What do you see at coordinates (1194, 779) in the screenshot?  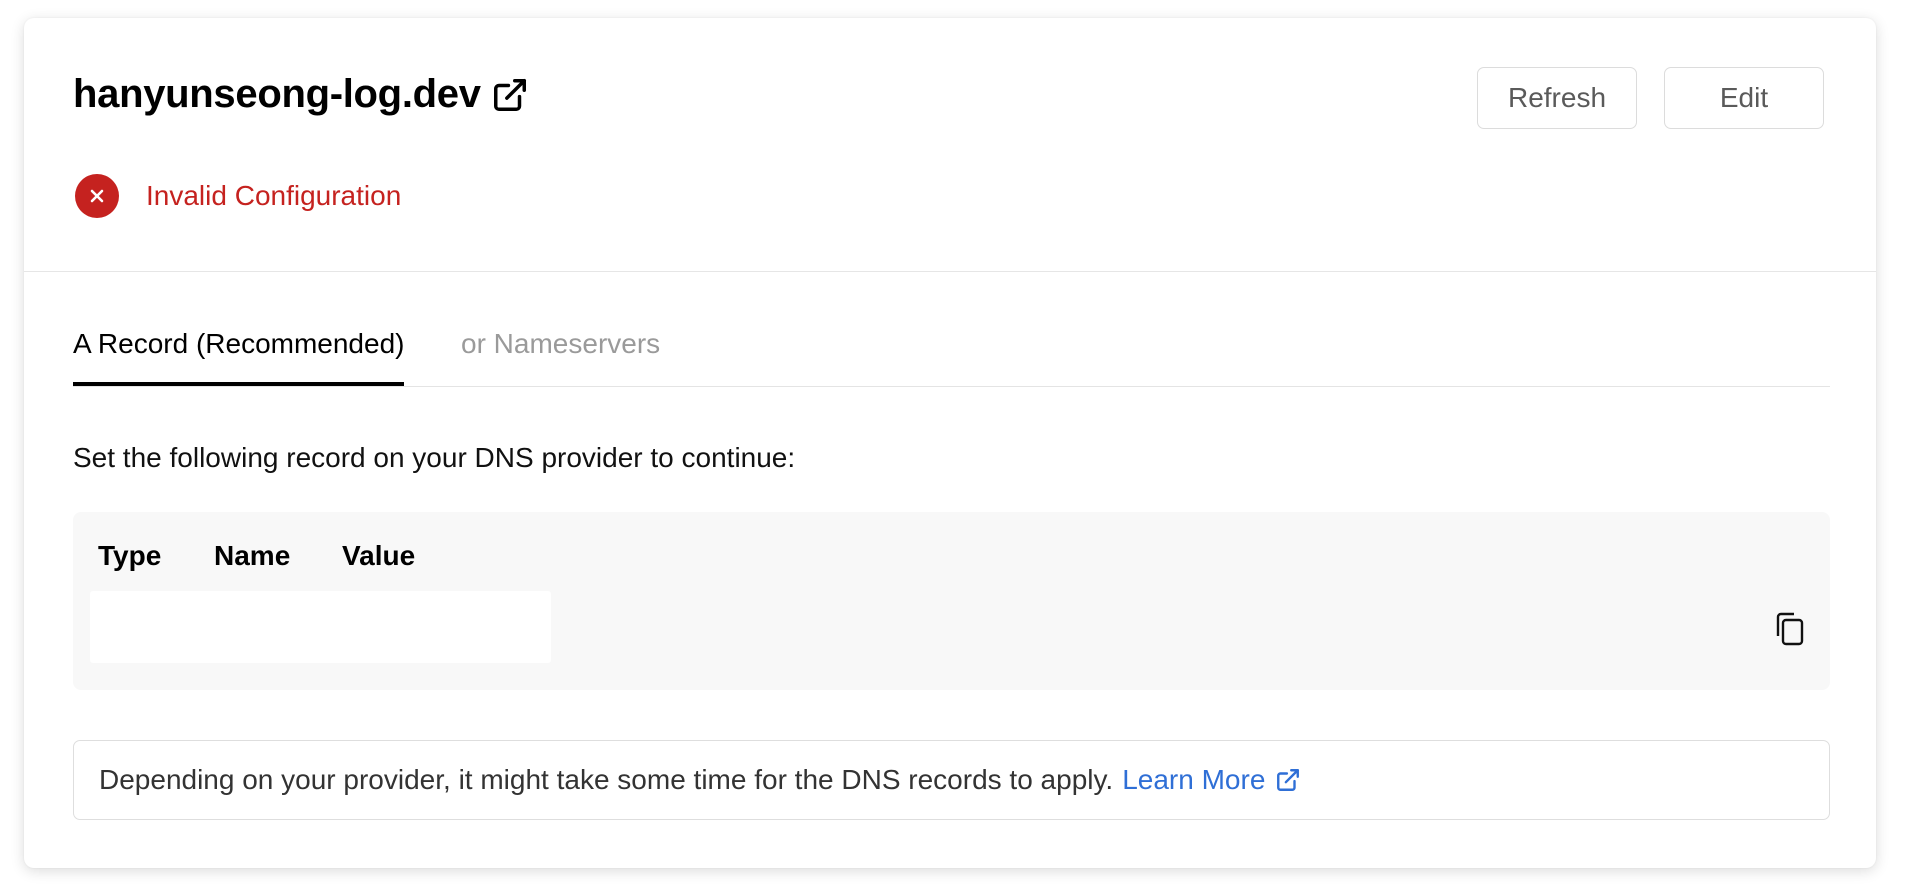 I see `learn-more-label: Learn More` at bounding box center [1194, 779].